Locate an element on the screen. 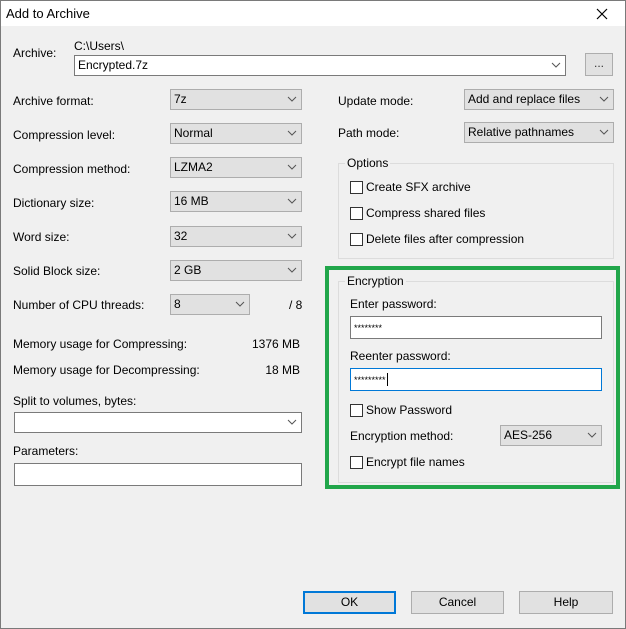 The width and height of the screenshot is (626, 629). create-sfx-label: Create SFX archive is located at coordinates (418, 187).